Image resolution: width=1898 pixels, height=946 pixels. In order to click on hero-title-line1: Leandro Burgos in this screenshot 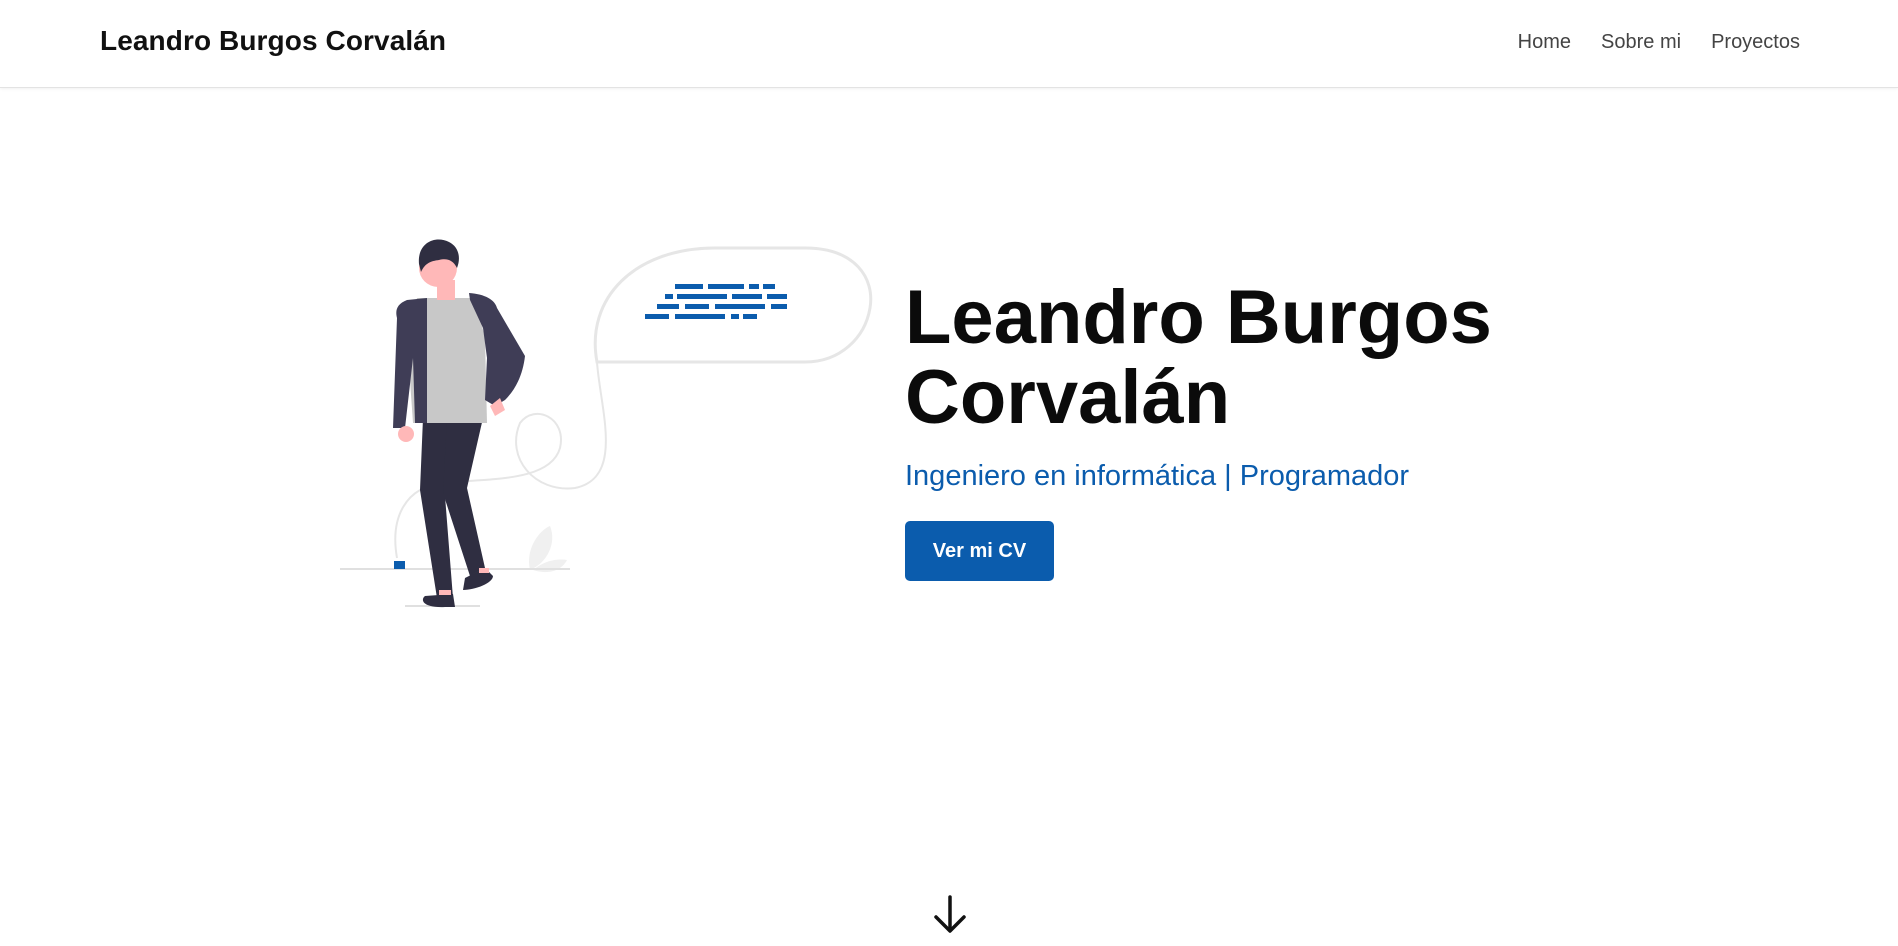, I will do `click(1198, 317)`.